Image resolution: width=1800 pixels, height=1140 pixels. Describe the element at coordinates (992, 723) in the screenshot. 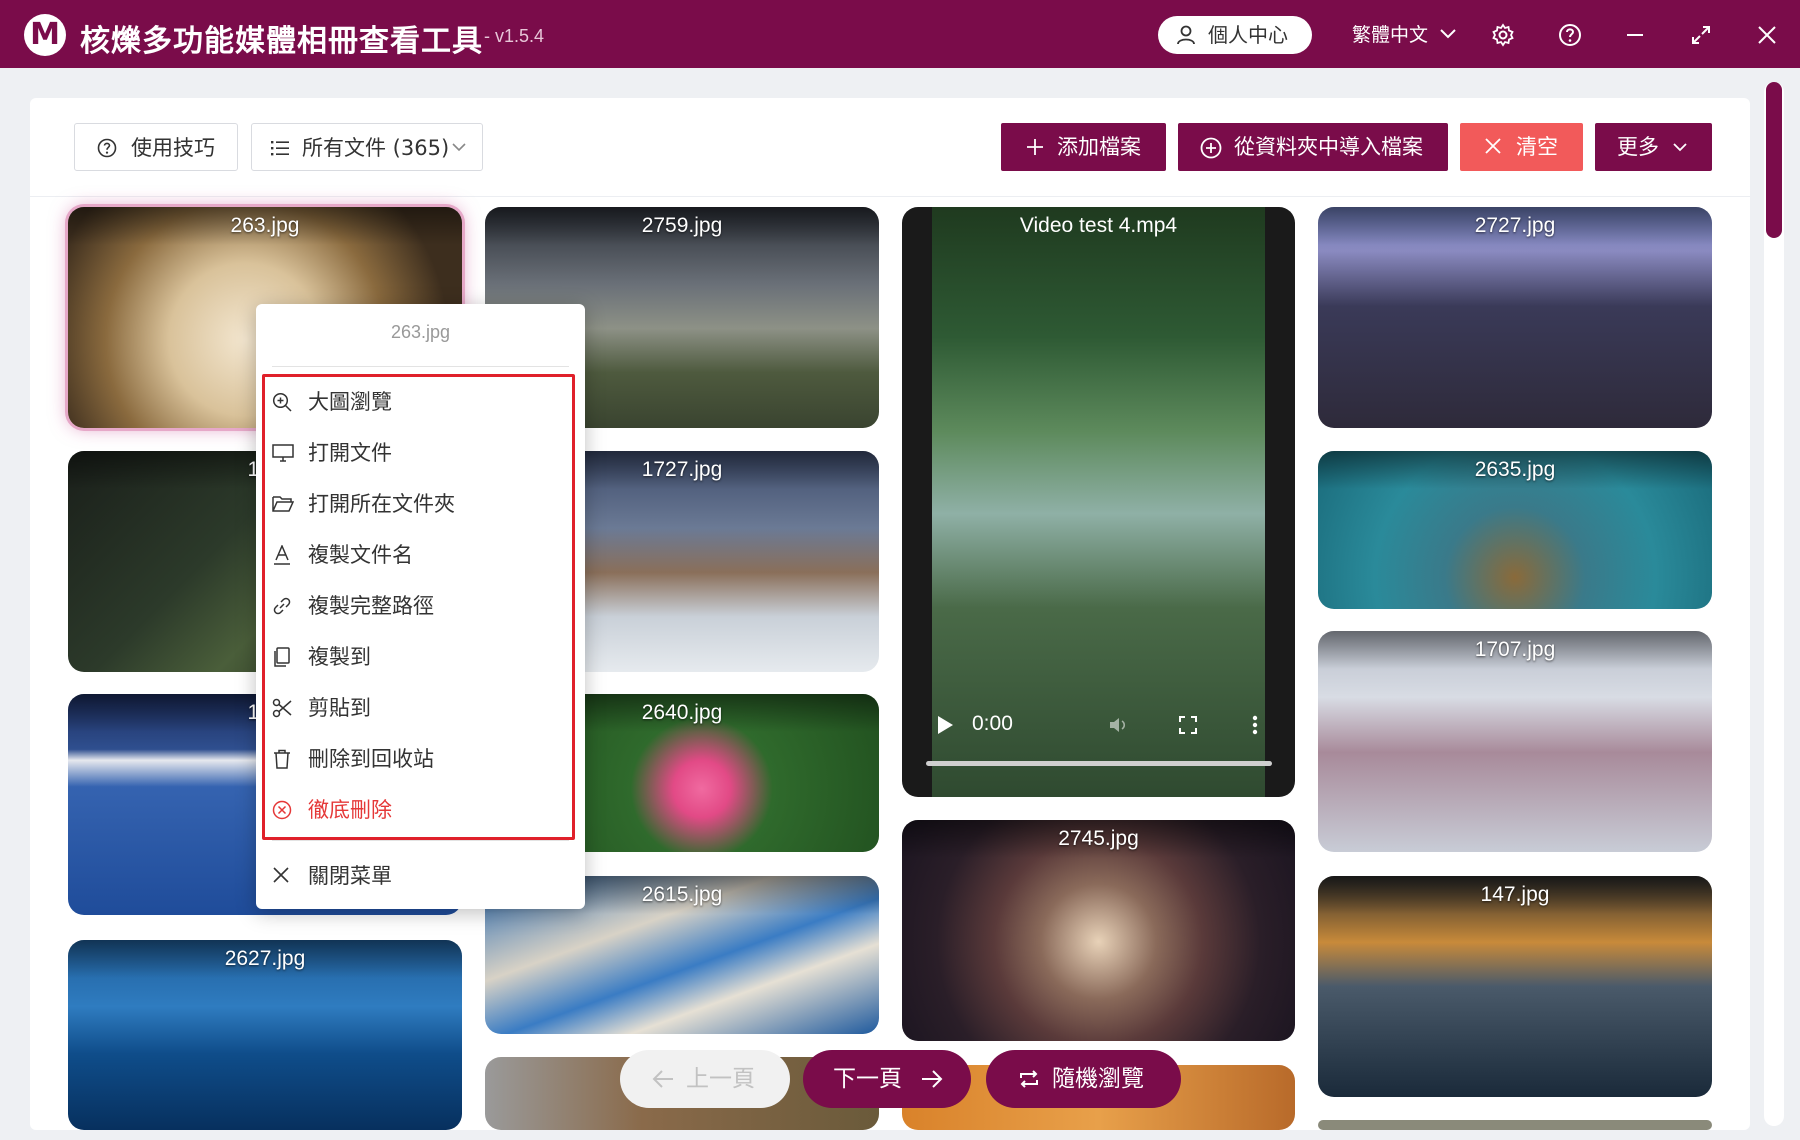

I see `video-time: 0:00` at that location.